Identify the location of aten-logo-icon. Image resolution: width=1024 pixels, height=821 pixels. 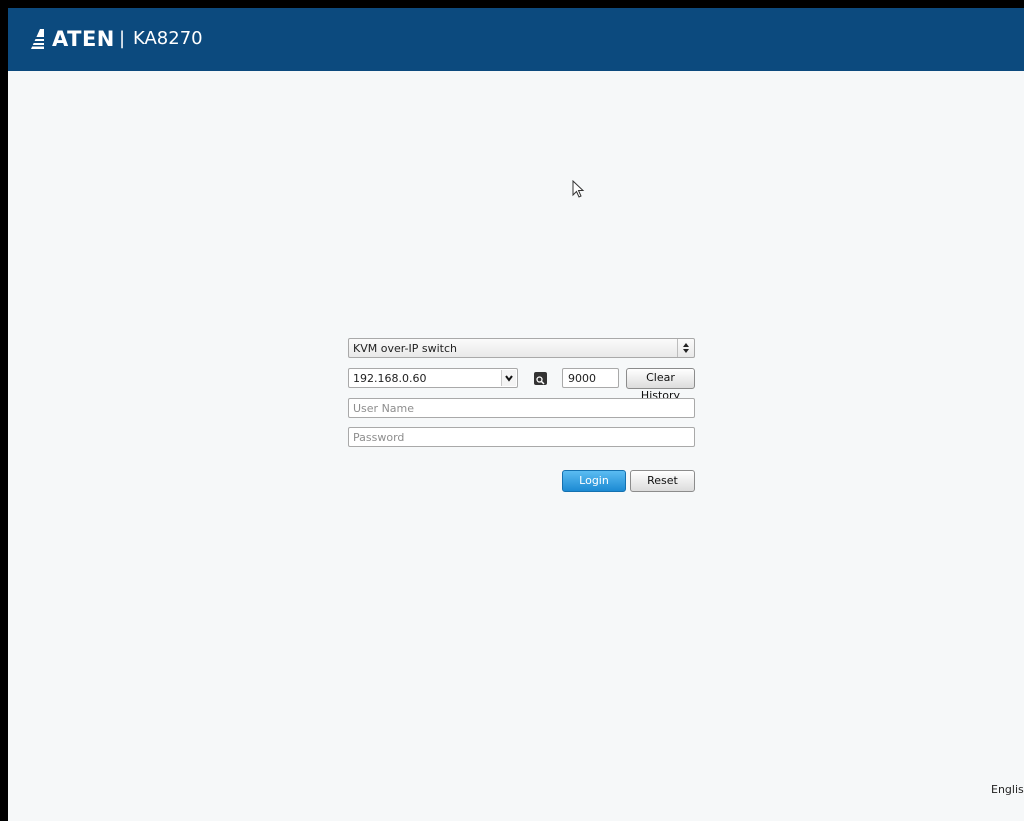
(37, 39).